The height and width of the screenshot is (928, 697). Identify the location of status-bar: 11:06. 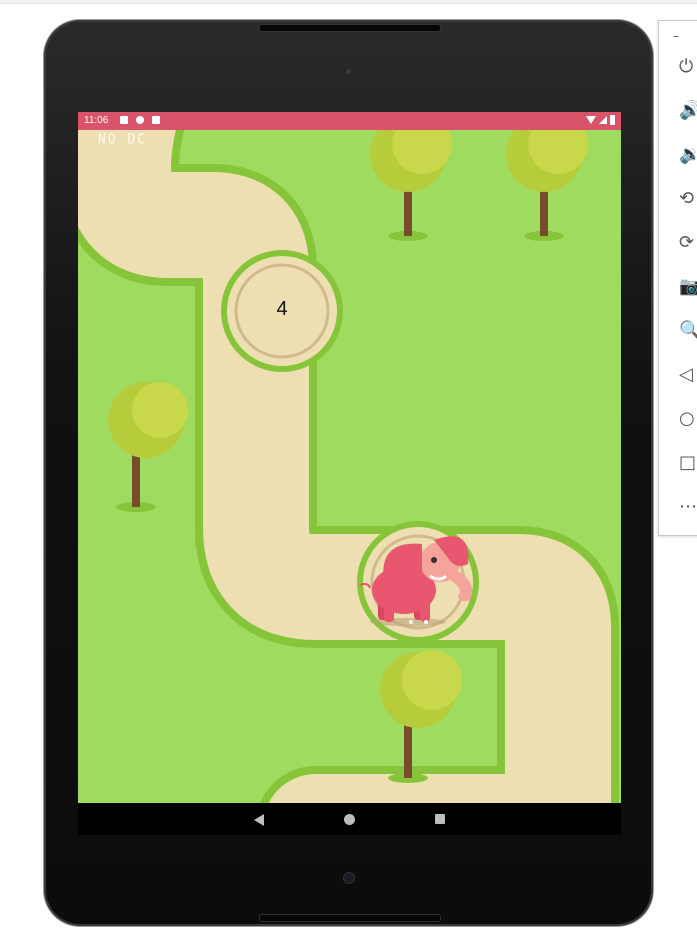
(349, 121).